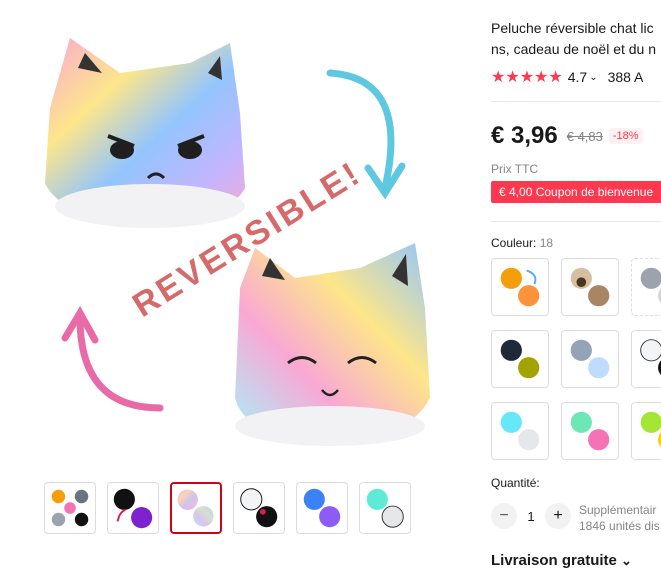 This screenshot has height=577, width=661. Describe the element at coordinates (524, 135) in the screenshot. I see `current-price: € 3,96` at that location.